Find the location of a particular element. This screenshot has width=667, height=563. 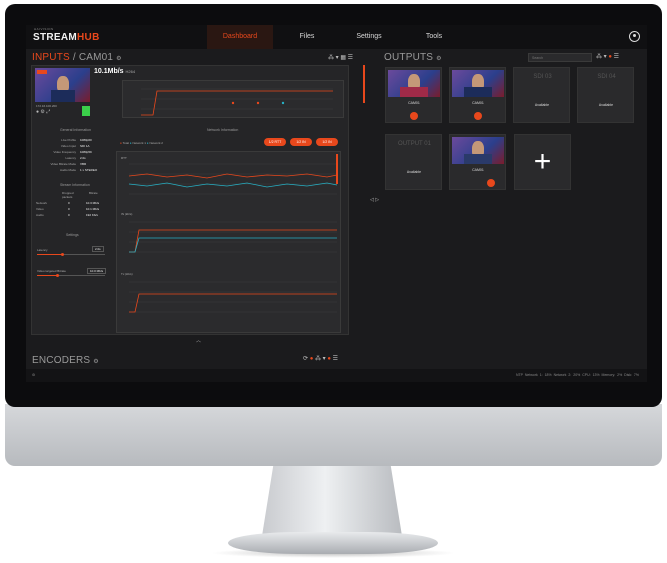

general-info-value: VBR is located at coordinates (83, 164).